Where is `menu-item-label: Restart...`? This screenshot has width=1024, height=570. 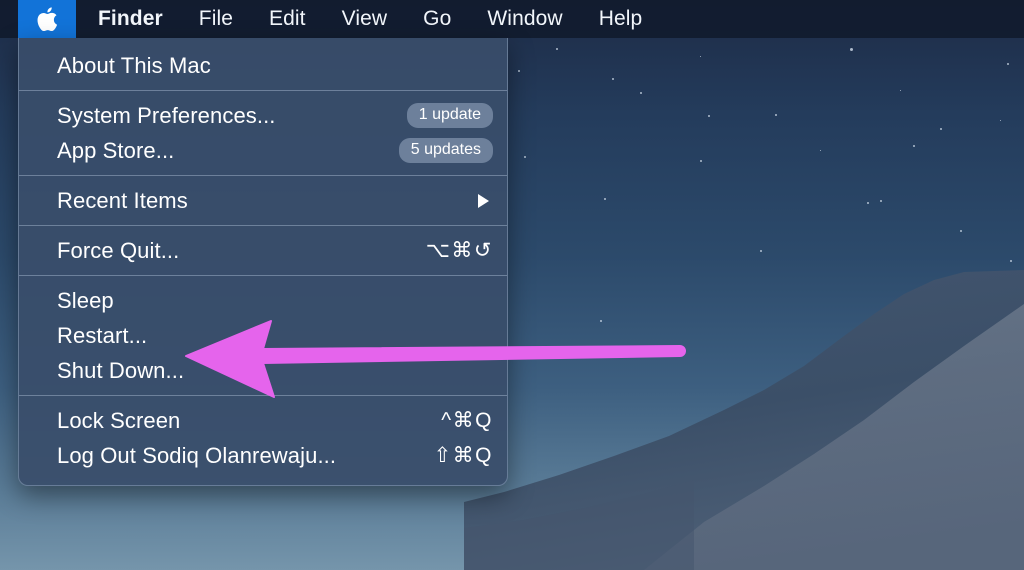
menu-item-label: Restart... is located at coordinates (102, 335).